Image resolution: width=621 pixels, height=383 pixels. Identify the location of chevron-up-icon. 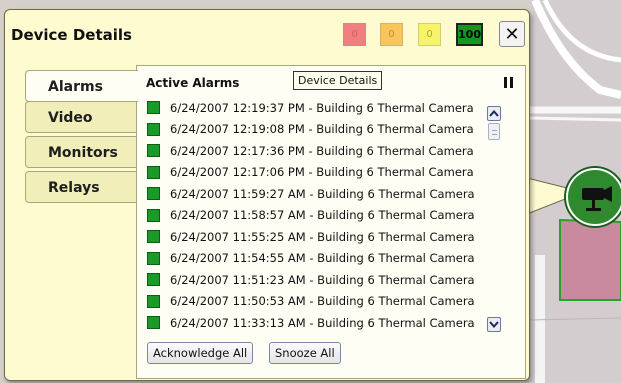
(494, 113).